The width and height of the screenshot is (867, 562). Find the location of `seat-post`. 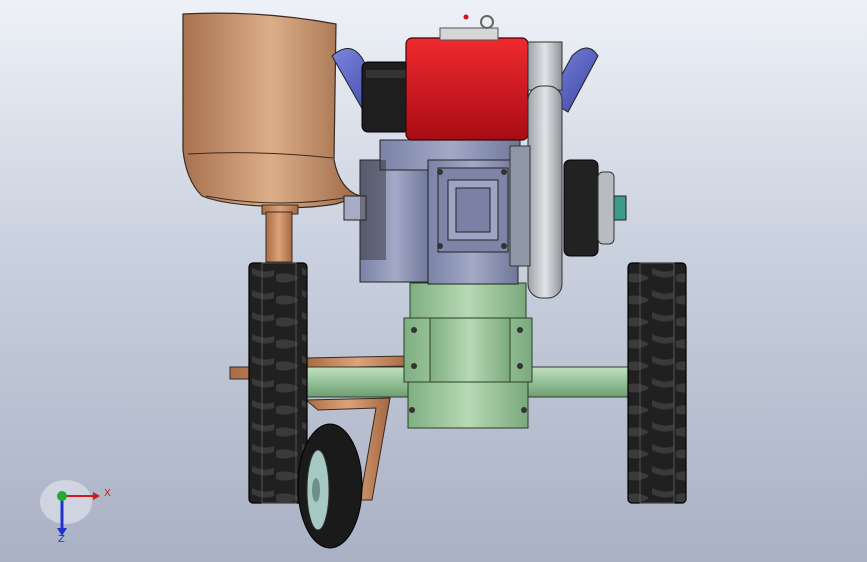

seat-post is located at coordinates (280, 233).